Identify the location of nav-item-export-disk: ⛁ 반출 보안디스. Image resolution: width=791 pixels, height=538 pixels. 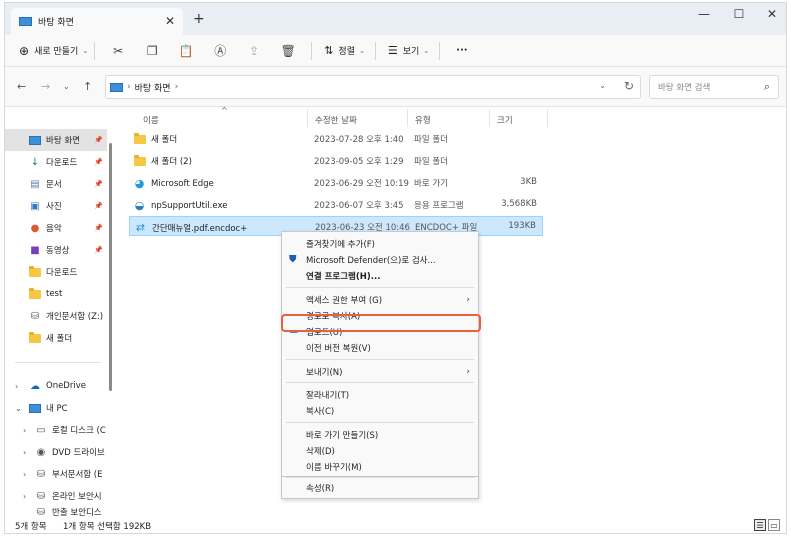
(56, 512).